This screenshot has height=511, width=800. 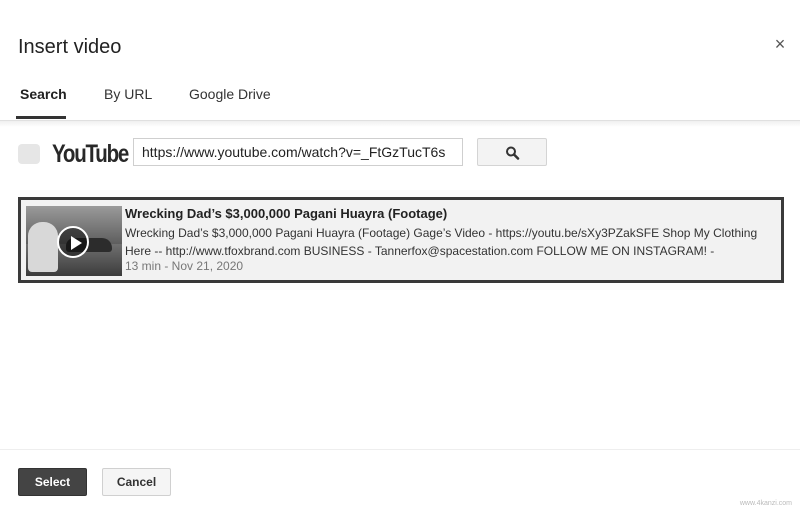 I want to click on youtube-brand-text: YouTube, so click(x=90, y=154).